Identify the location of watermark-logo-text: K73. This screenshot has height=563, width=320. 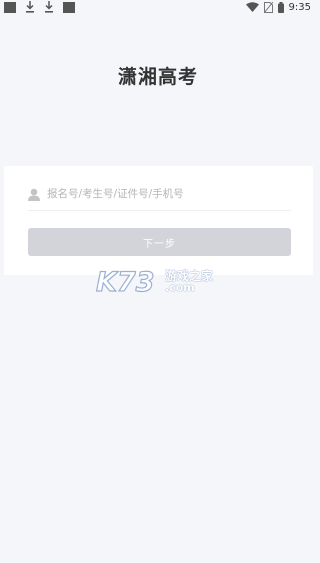
(125, 281).